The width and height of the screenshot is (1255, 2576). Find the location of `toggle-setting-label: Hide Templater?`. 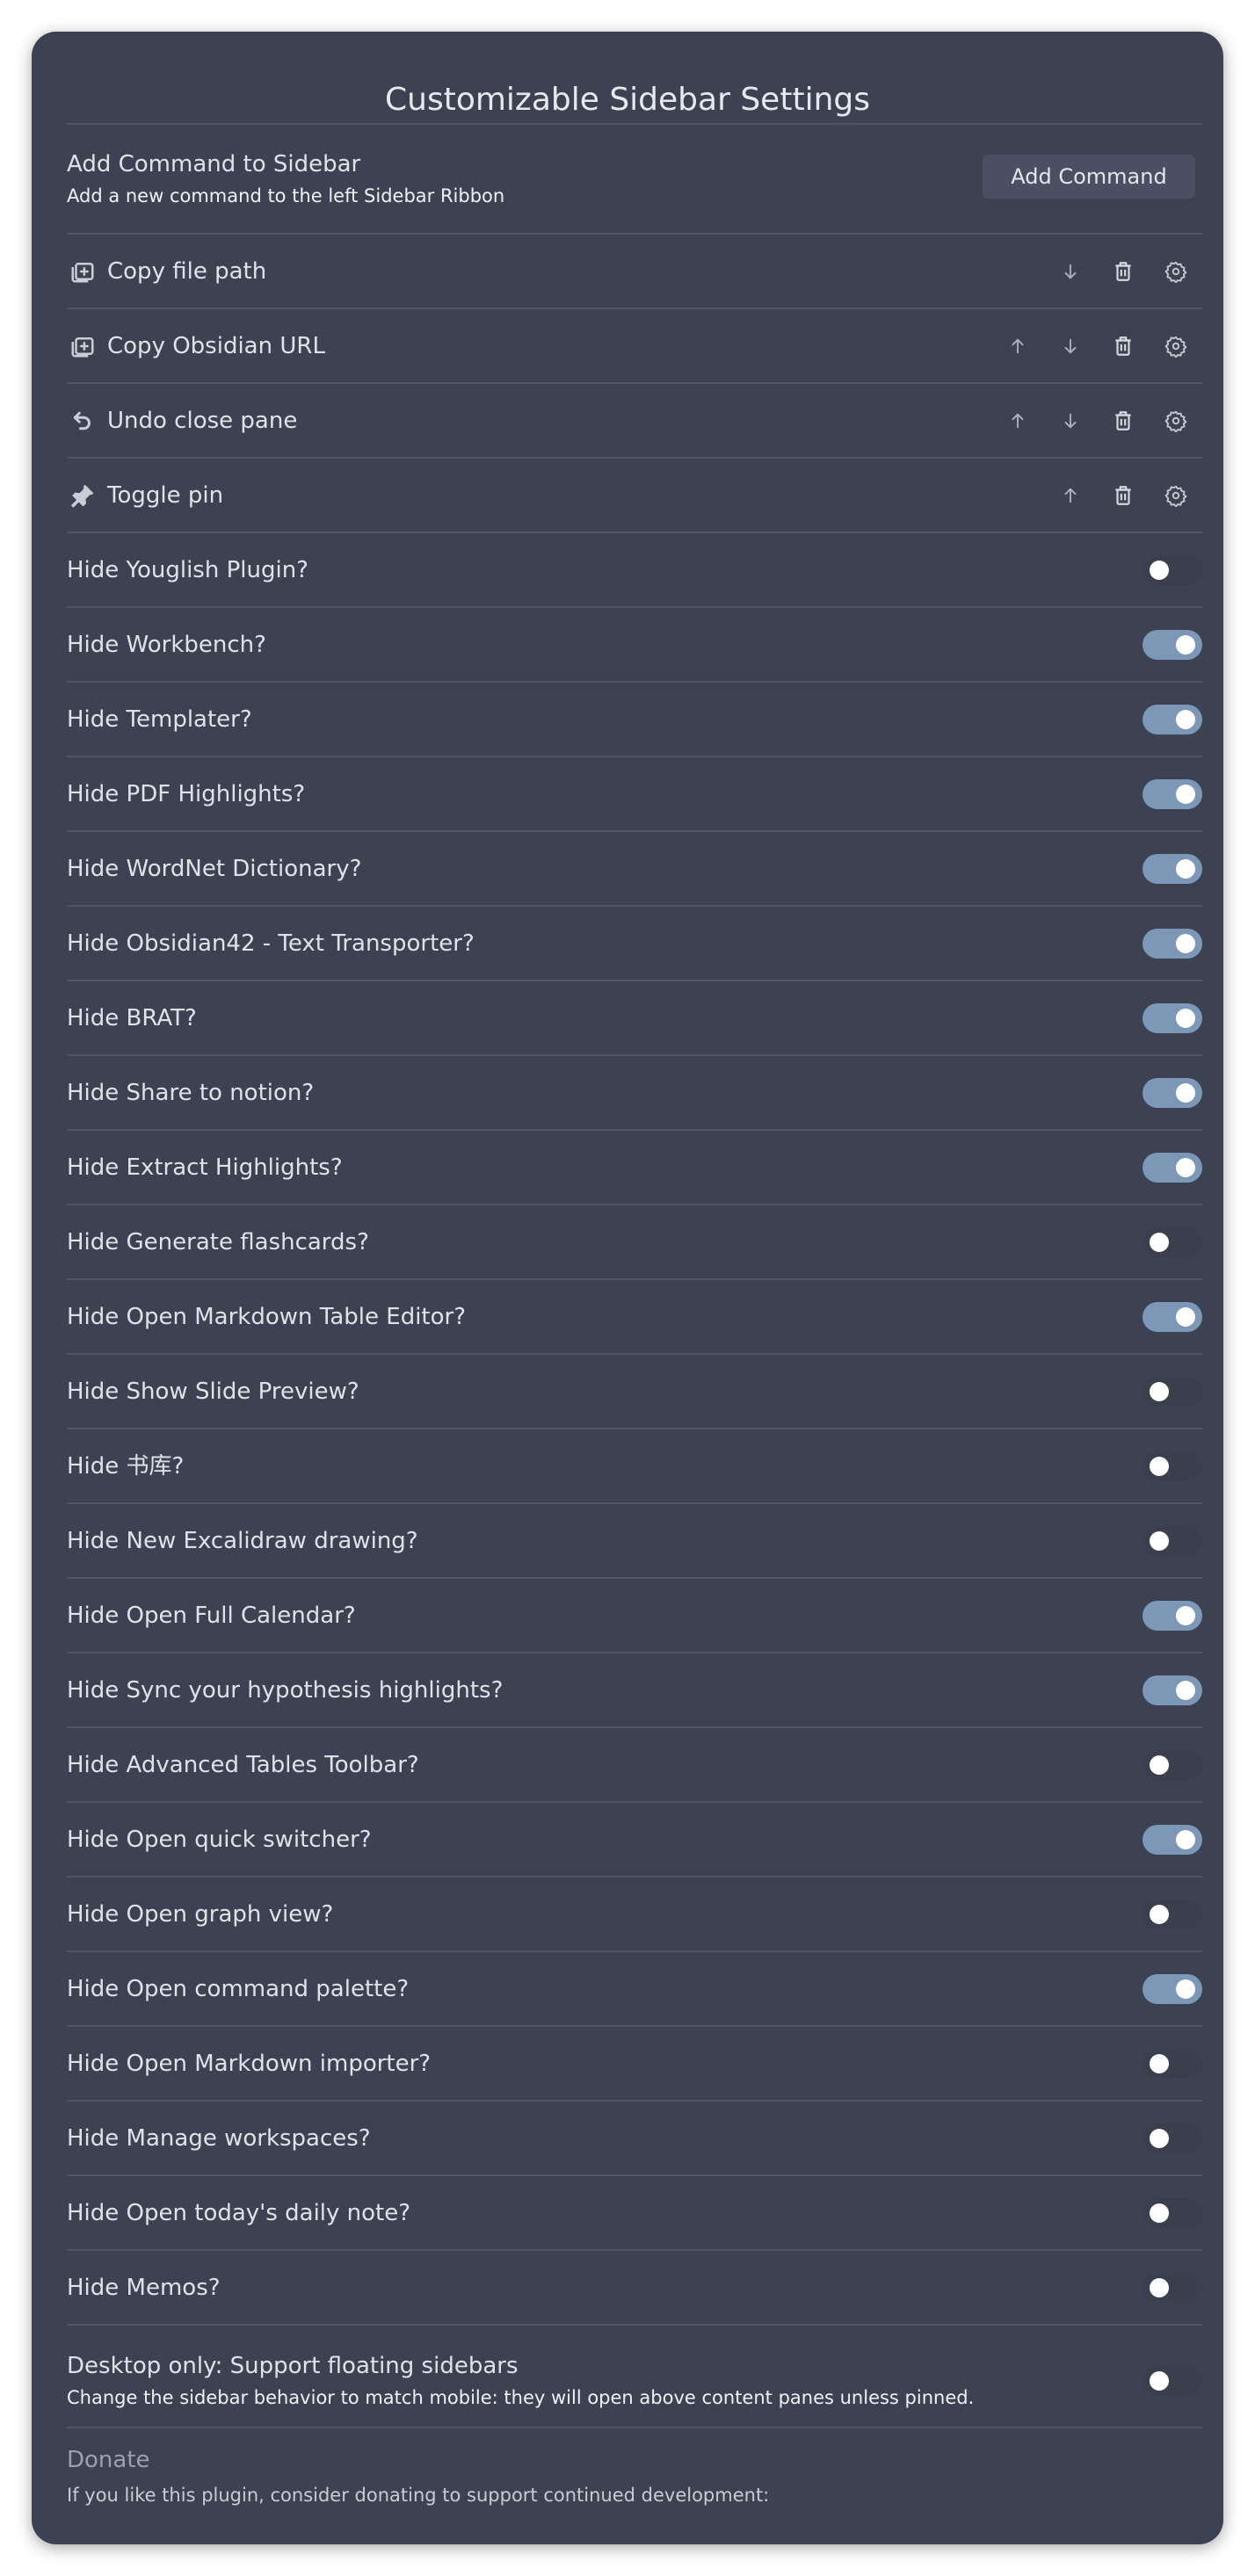

toggle-setting-label: Hide Templater? is located at coordinates (159, 719).